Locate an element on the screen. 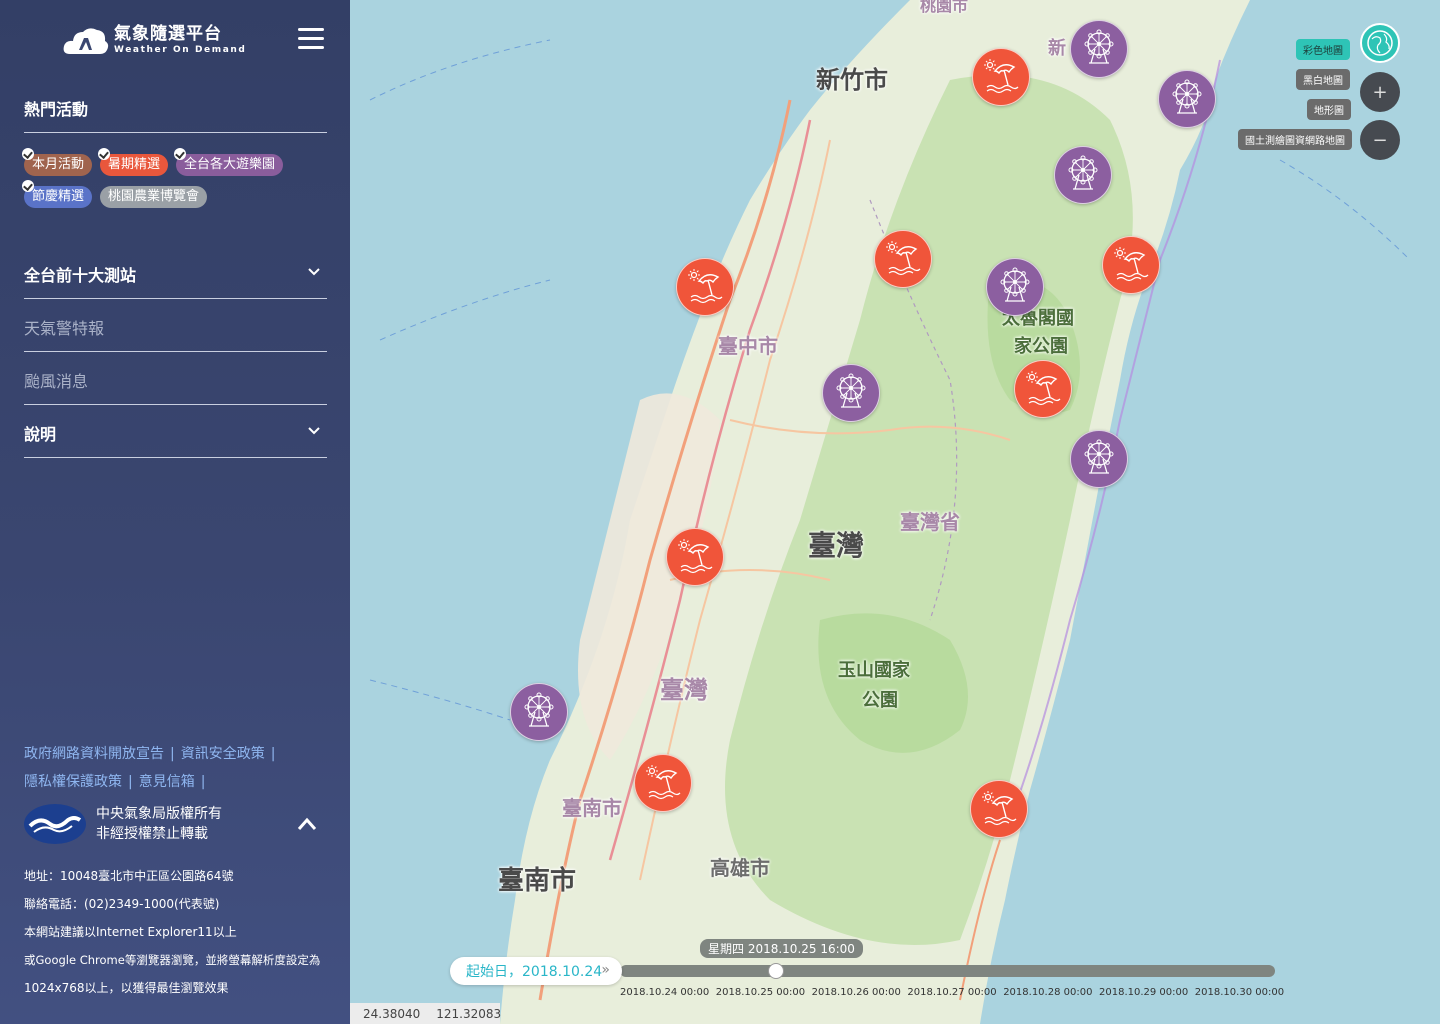  link-security-policy: 資訊安全政策 is located at coordinates (223, 754).